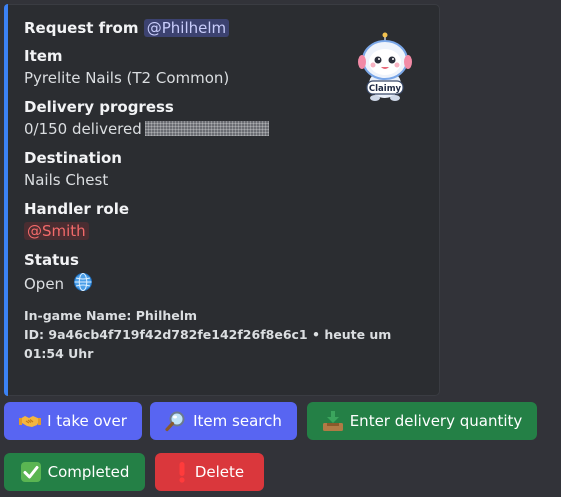 Image resolution: width=561 pixels, height=497 pixels. I want to click on globe-icon, so click(83, 284).